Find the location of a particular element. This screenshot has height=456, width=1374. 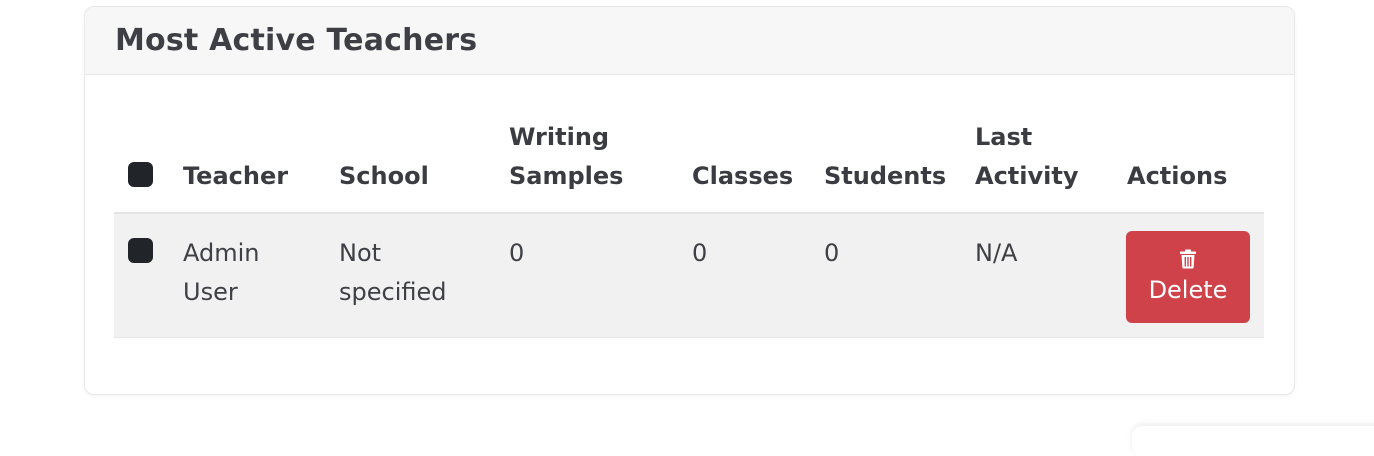

column-header-teacher: Teacher is located at coordinates (235, 176).